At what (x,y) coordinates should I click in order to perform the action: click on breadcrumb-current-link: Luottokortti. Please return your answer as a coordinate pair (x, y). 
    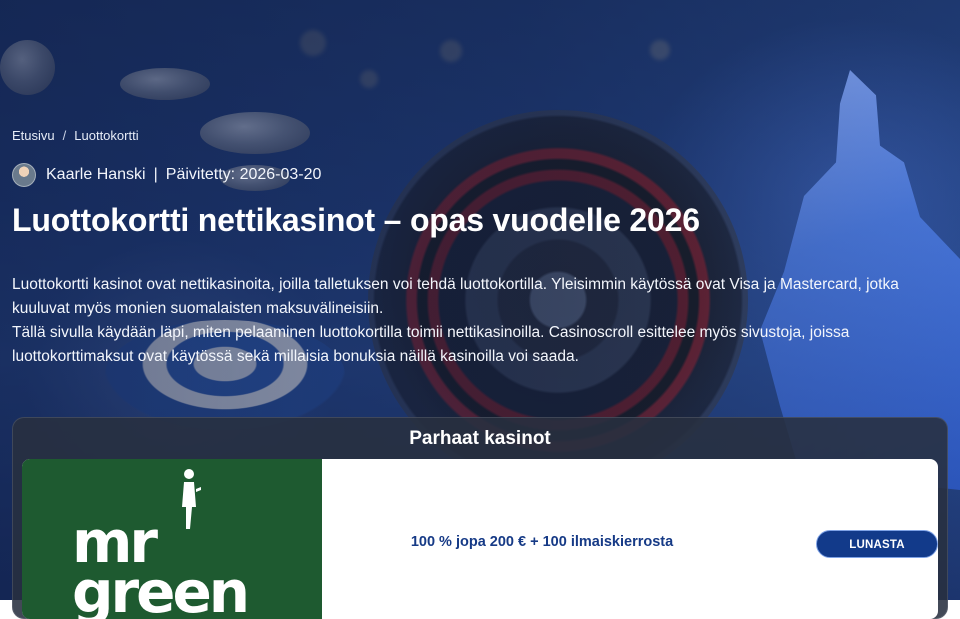
    Looking at the image, I should click on (106, 135).